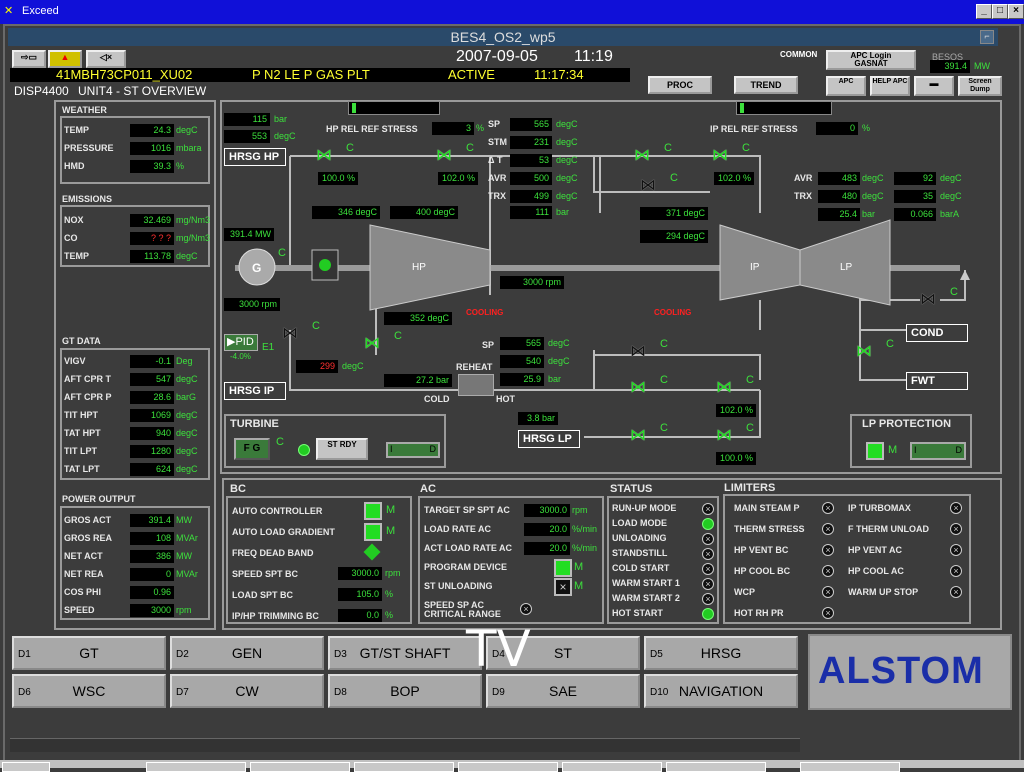 The width and height of the screenshot is (1024, 772). I want to click on ac-mode-toggle, so click(563, 568).